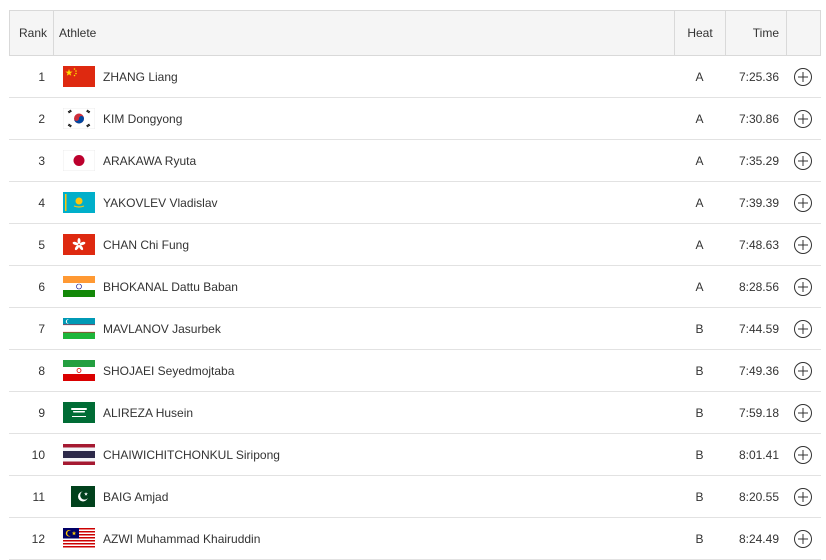  Describe the element at coordinates (758, 496) in the screenshot. I see `time-cell: 8:20.55` at that location.